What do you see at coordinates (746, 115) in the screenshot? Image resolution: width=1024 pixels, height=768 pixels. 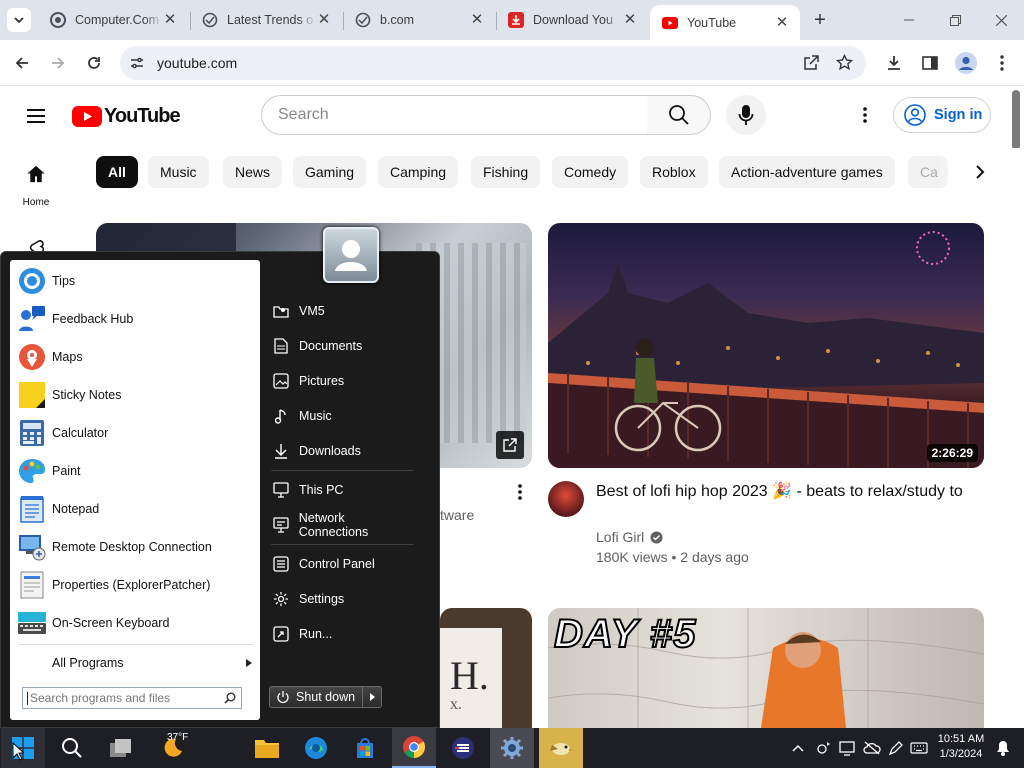 I see `voice-search-button` at bounding box center [746, 115].